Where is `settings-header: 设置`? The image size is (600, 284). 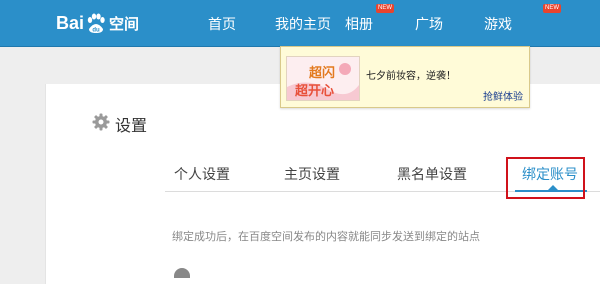 settings-header: 设置 is located at coordinates (119, 124).